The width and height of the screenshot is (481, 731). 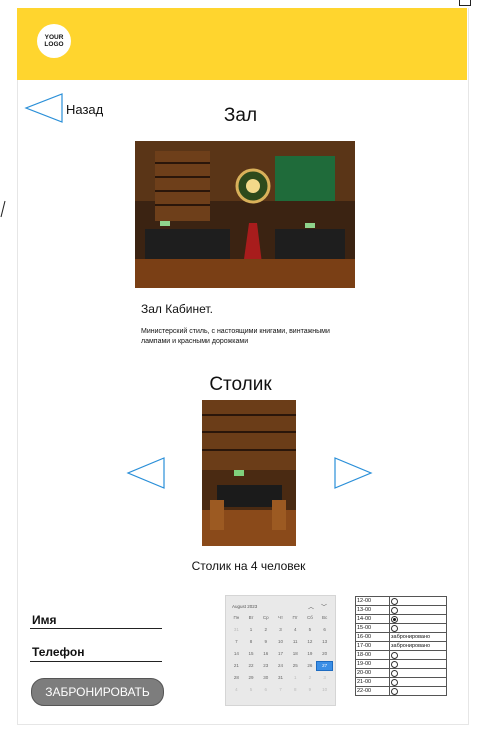 I want to click on time-slot-time: 19-00, so click(x=372, y=664).